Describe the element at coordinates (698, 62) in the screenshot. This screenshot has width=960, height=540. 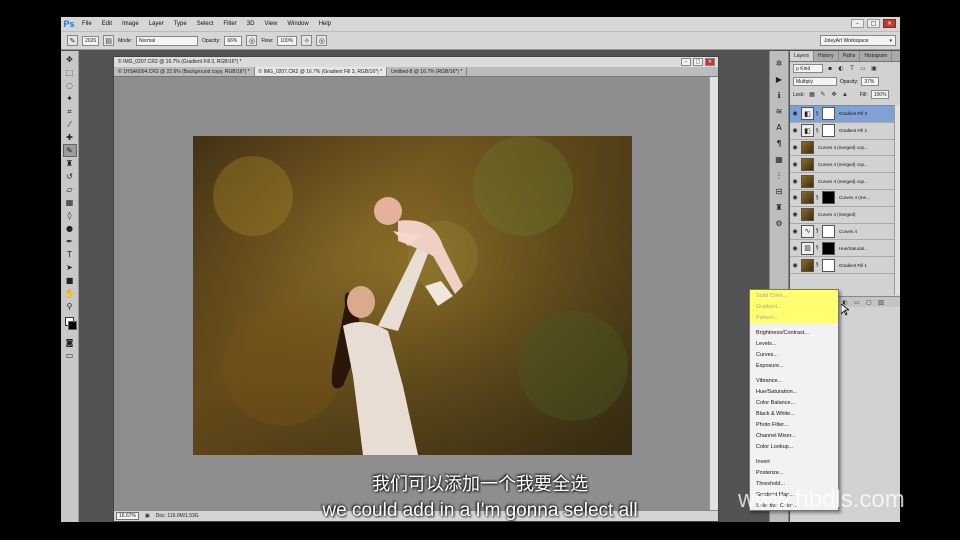
I see `doc-maximize-button: □` at that location.